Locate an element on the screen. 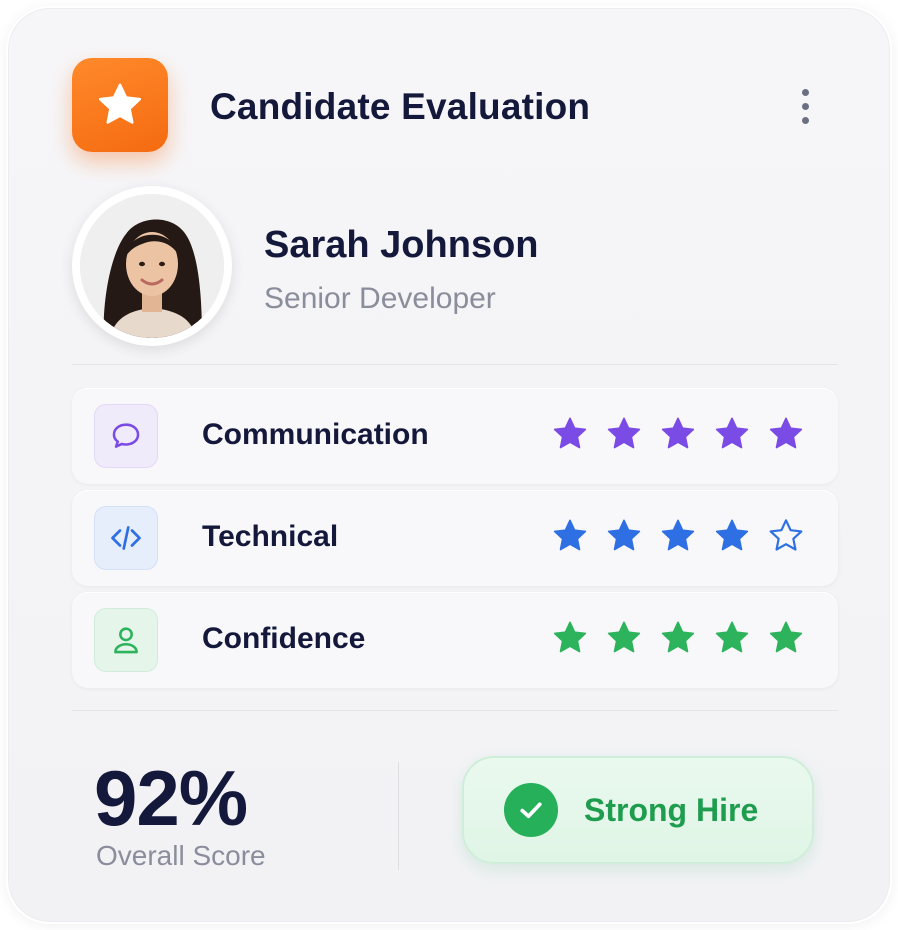 This screenshot has height=930, width=898. avatar is located at coordinates (152, 266).